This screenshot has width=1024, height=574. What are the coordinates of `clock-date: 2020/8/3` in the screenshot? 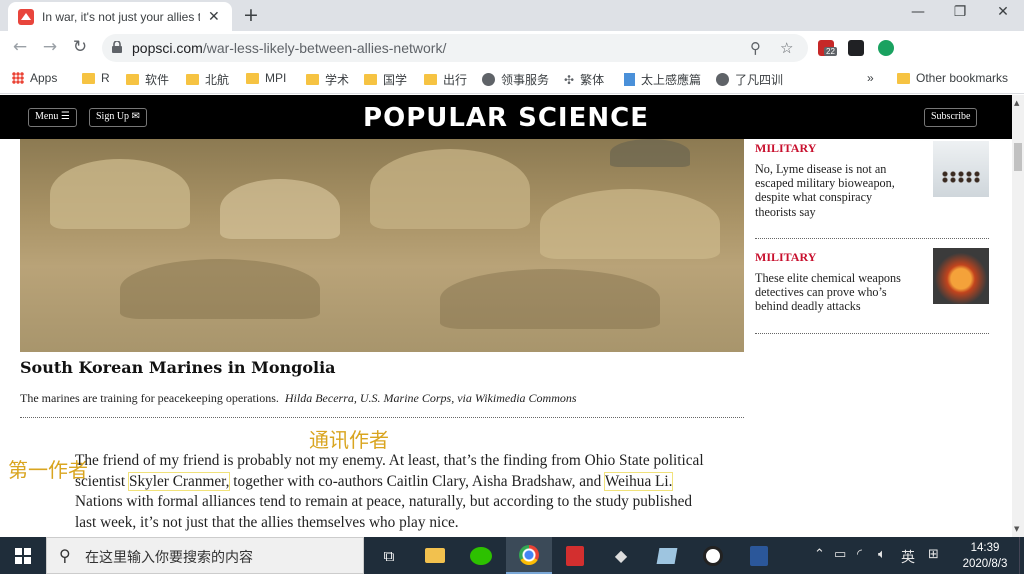 It's located at (985, 564).